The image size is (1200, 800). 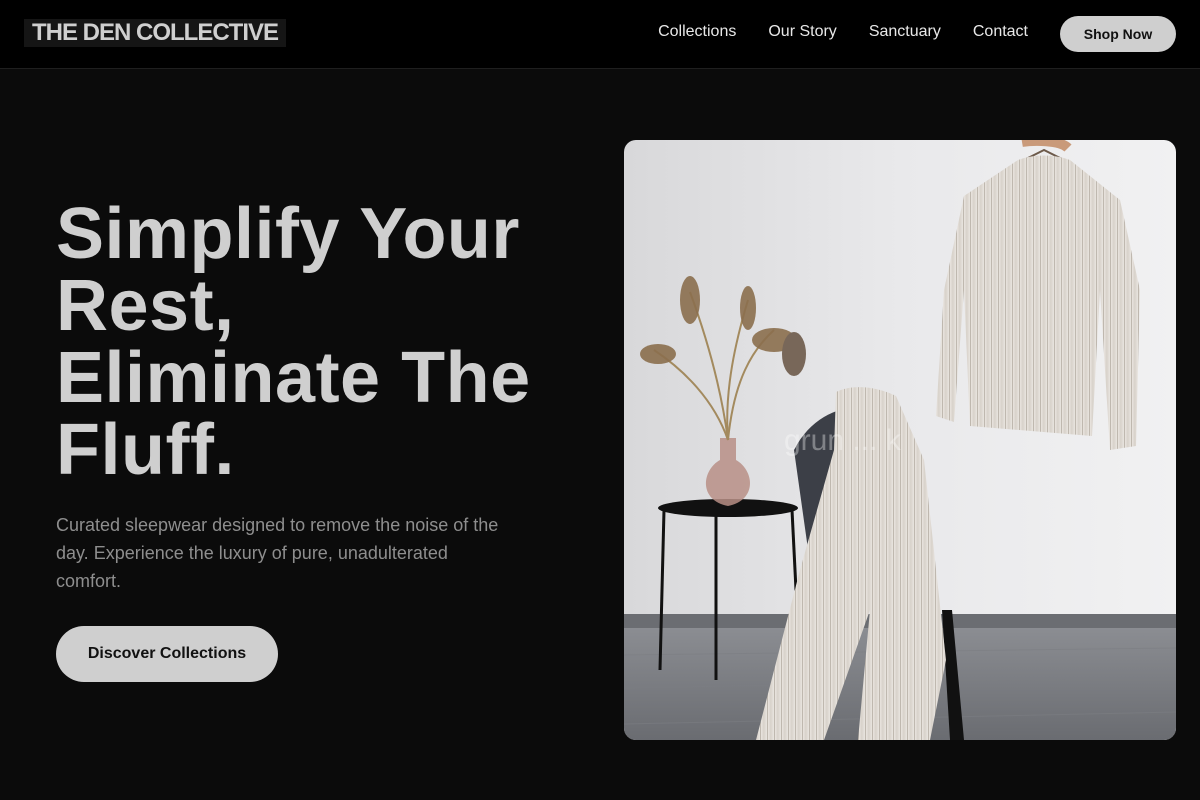 I want to click on hero-title-line: Simplify Your, so click(x=288, y=234).